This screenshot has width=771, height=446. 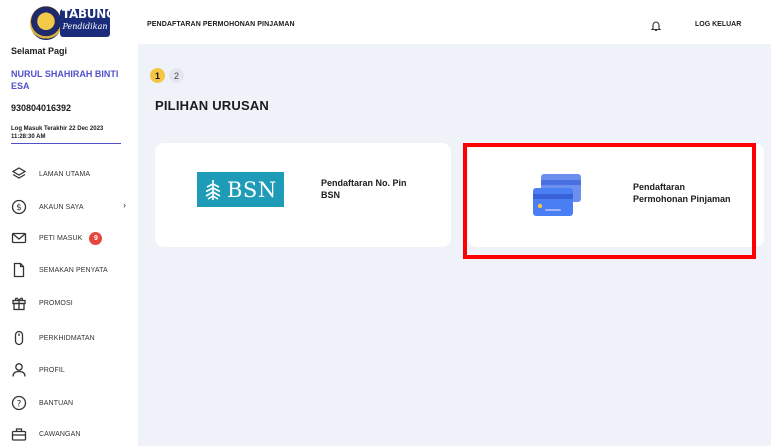 I want to click on mail-icon, so click(x=19, y=238).